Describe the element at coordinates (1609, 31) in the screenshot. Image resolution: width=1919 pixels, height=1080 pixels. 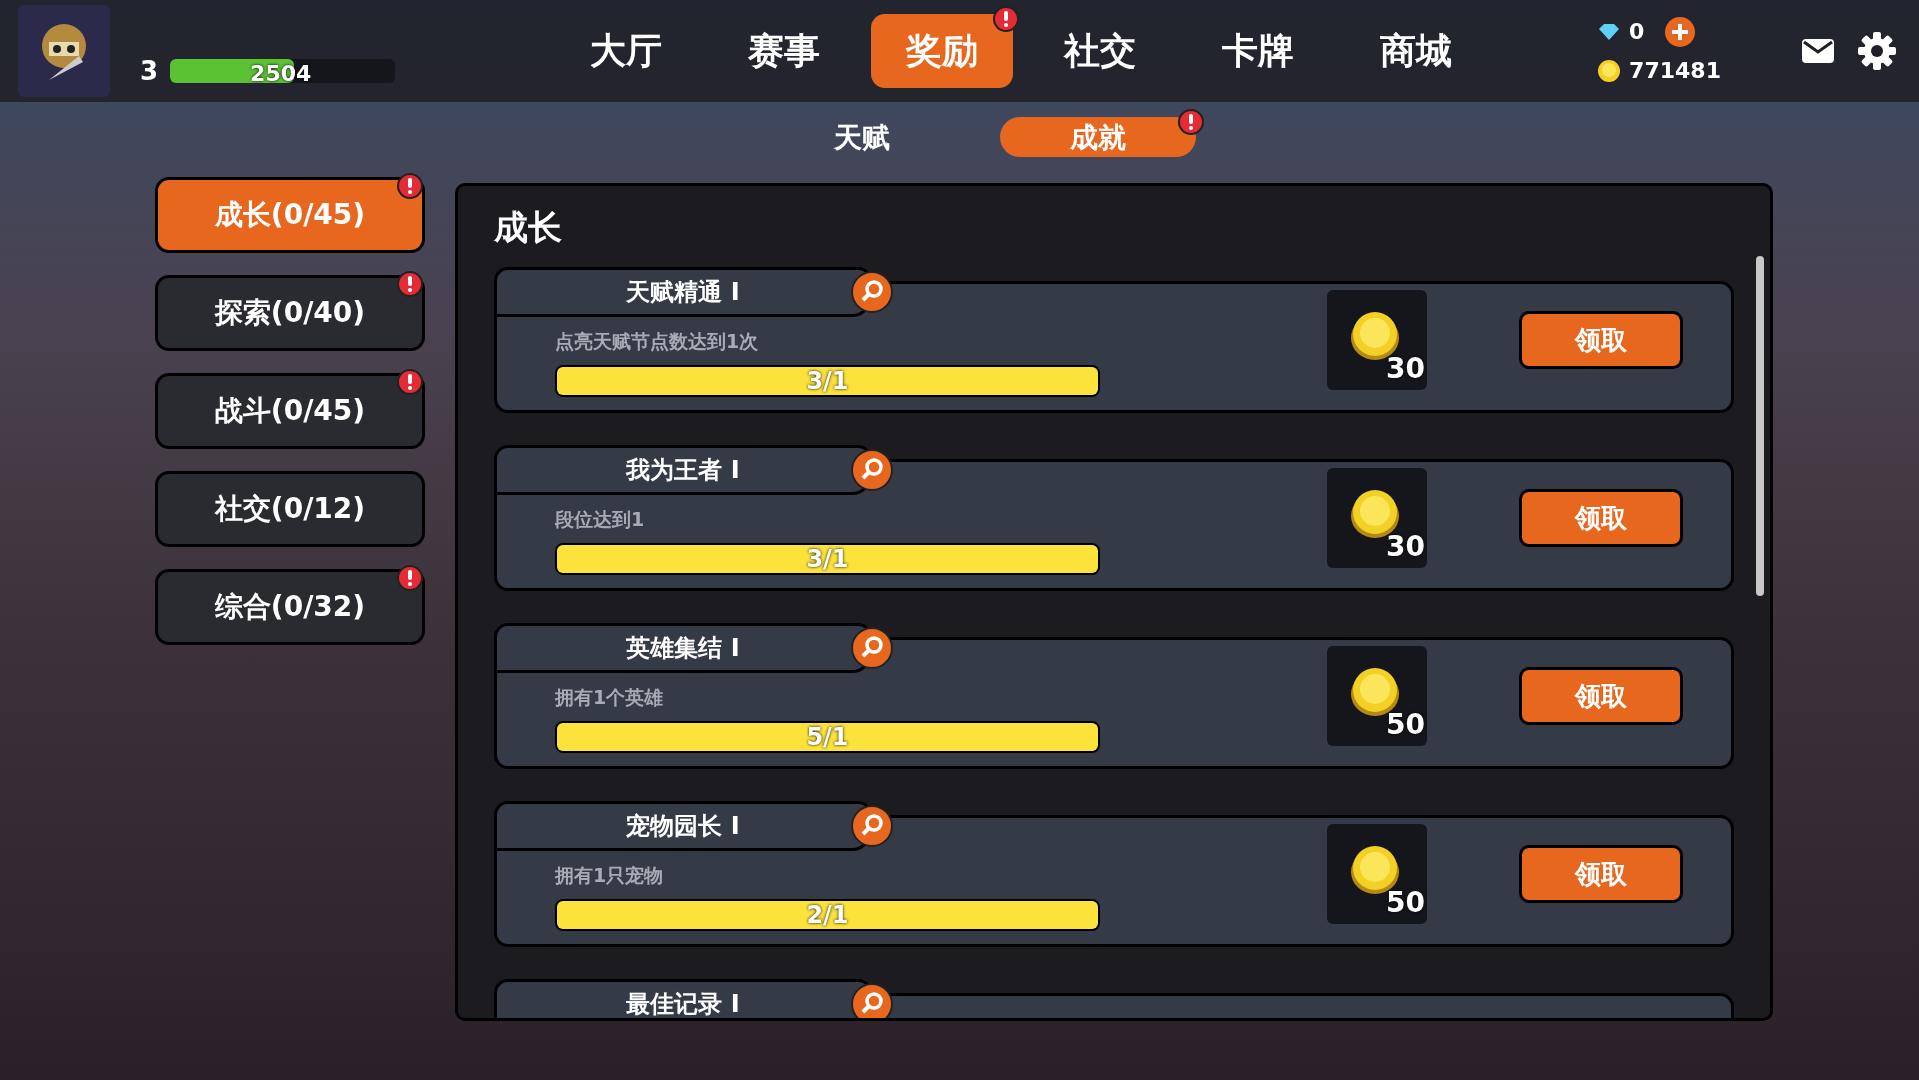
I see `gem-icon` at that location.